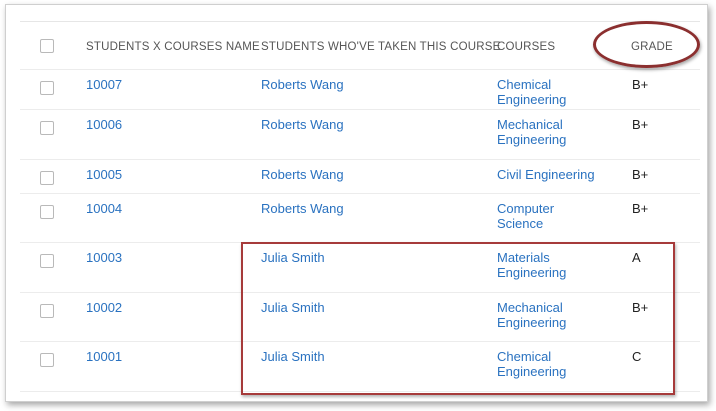  I want to click on course-link: Computer Science, so click(525, 216).